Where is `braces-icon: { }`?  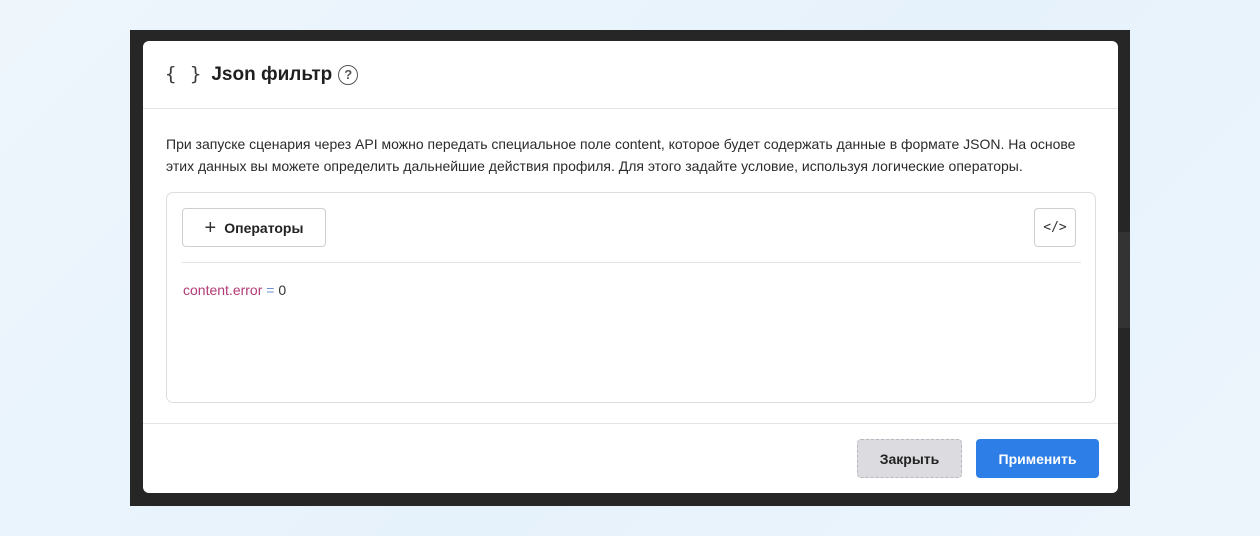
braces-icon: { } is located at coordinates (184, 74).